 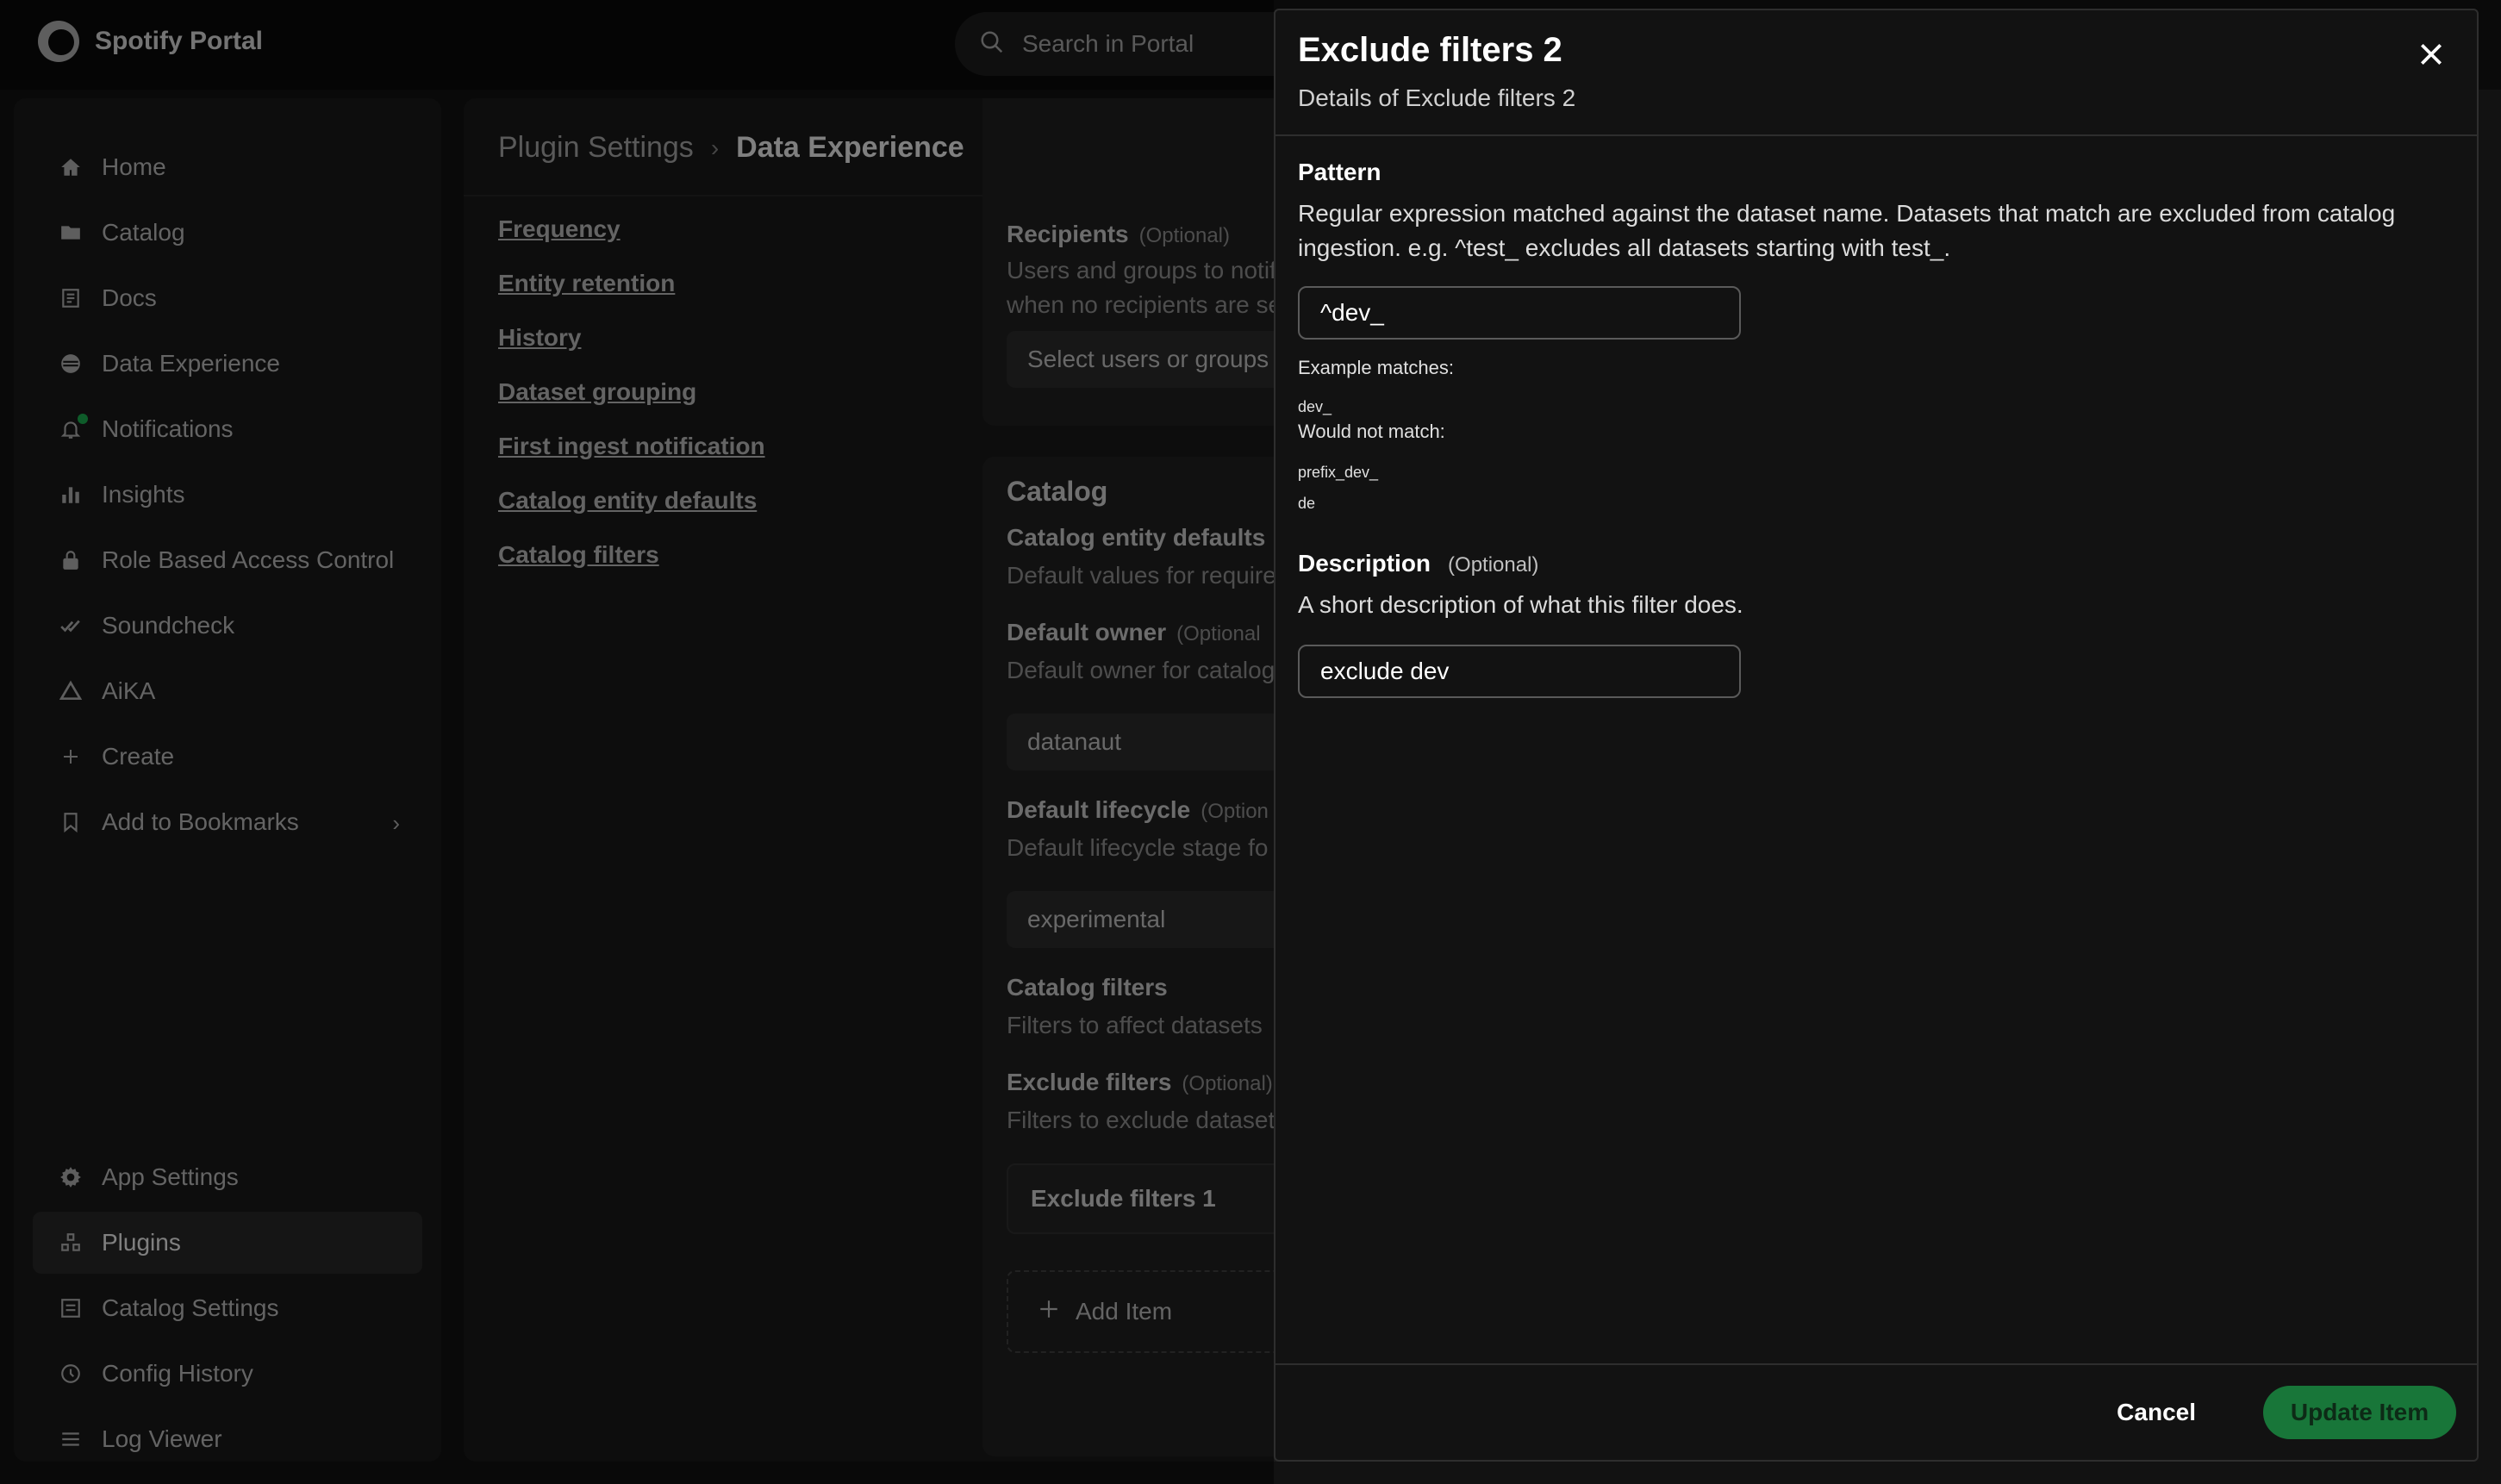 What do you see at coordinates (1876, 135) in the screenshot?
I see `drawer-header-divider` at bounding box center [1876, 135].